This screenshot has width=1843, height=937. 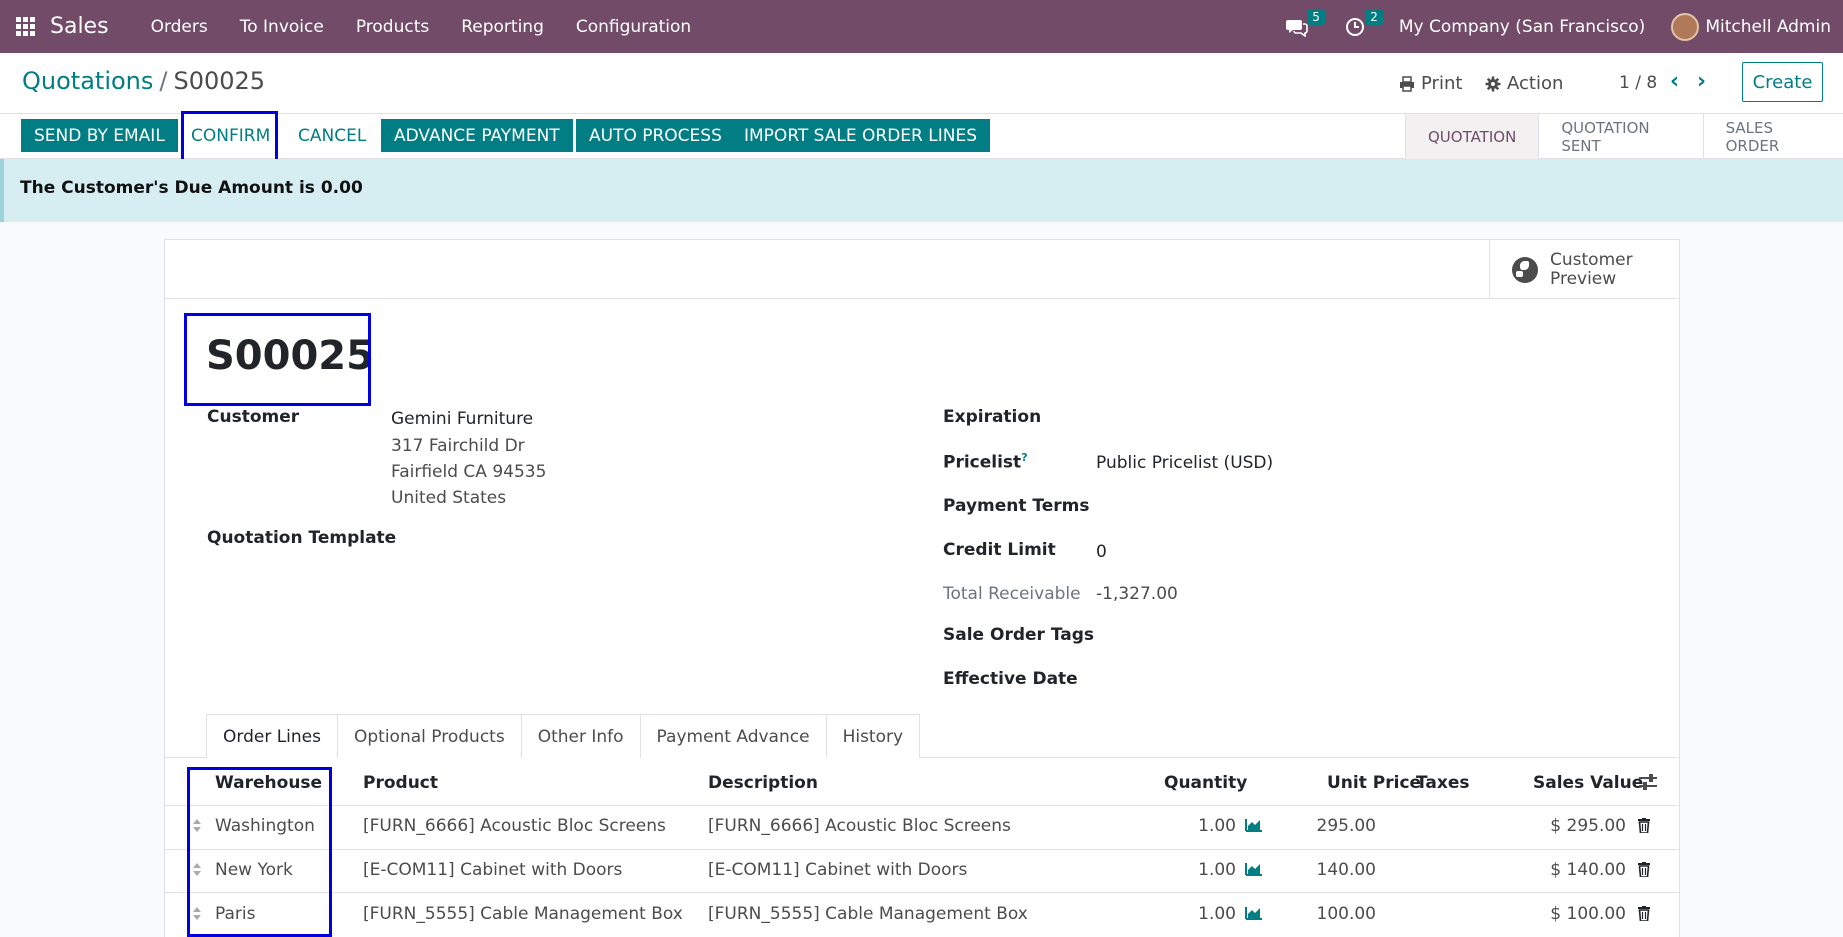 I want to click on pager-next-icon: ›, so click(x=1701, y=81).